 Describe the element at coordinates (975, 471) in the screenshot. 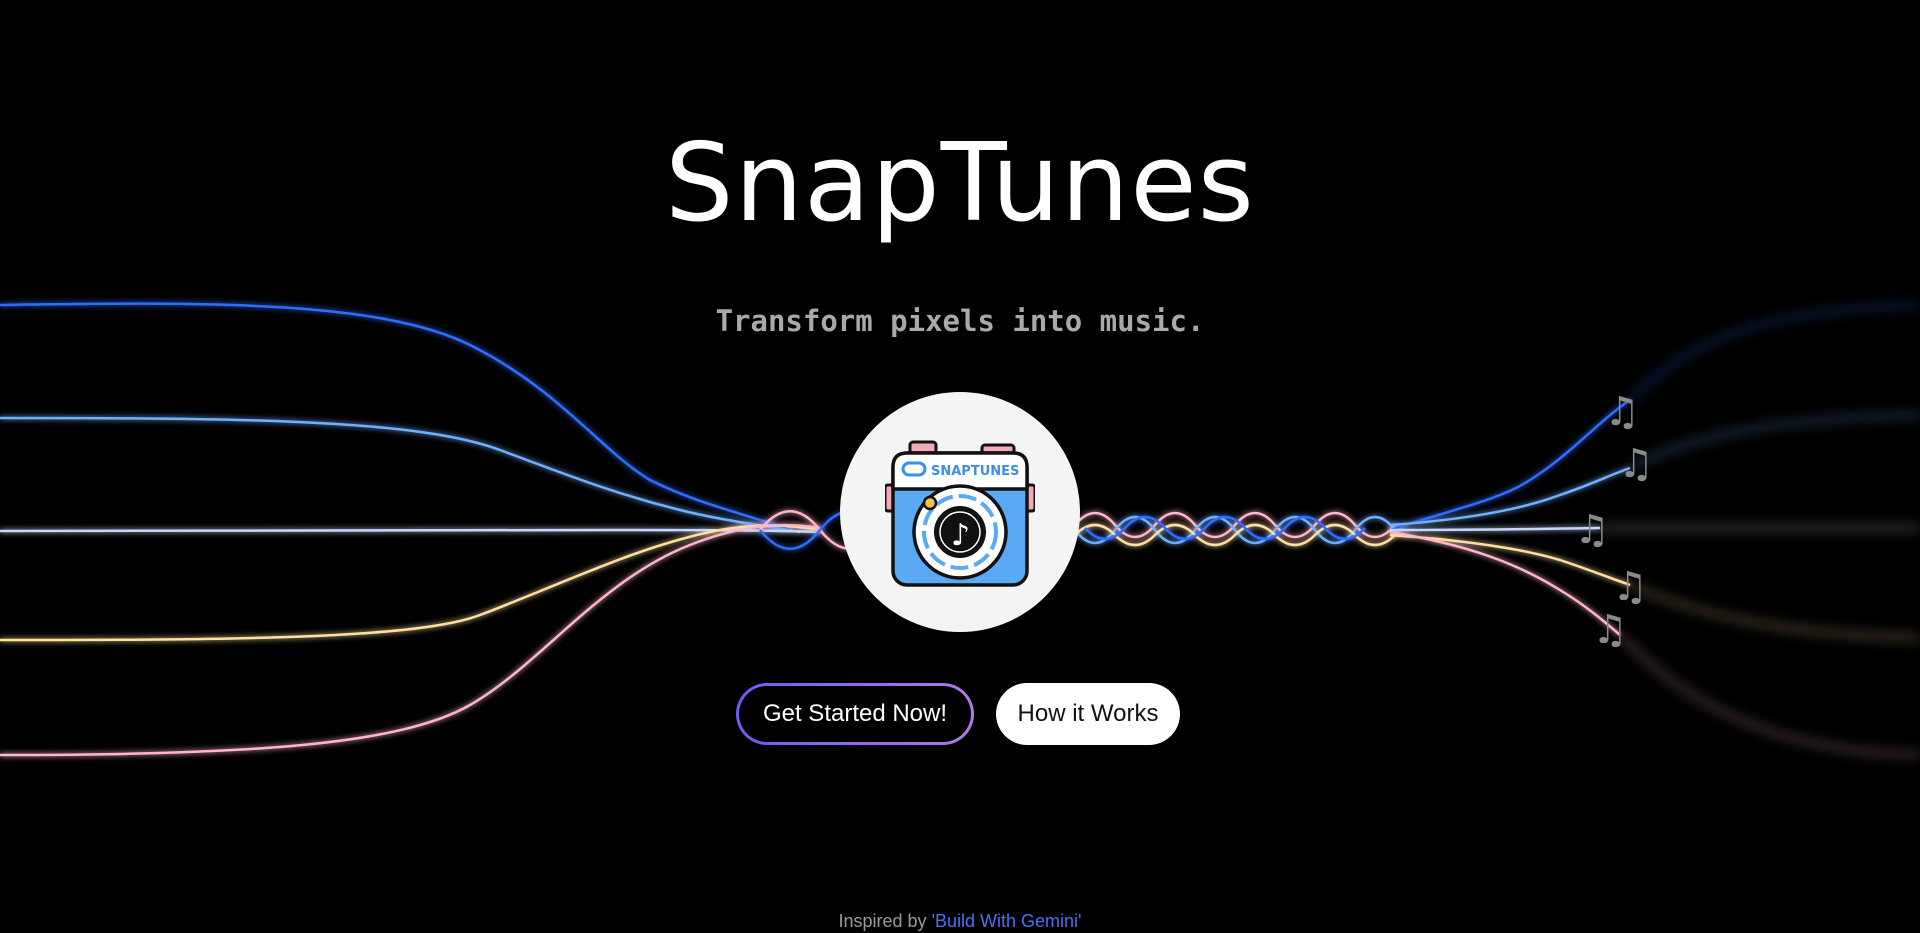

I see `svg-text: SNAPTUNES` at that location.